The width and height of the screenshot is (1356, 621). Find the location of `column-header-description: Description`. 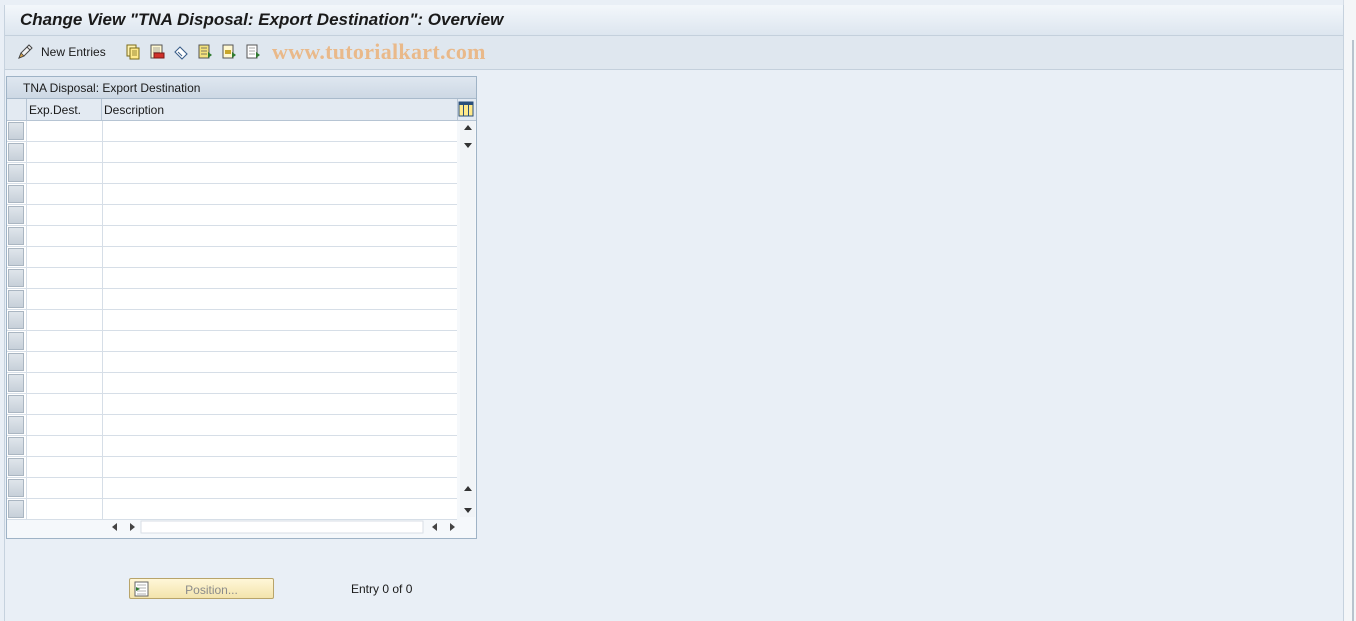

column-header-description: Description is located at coordinates (134, 110).